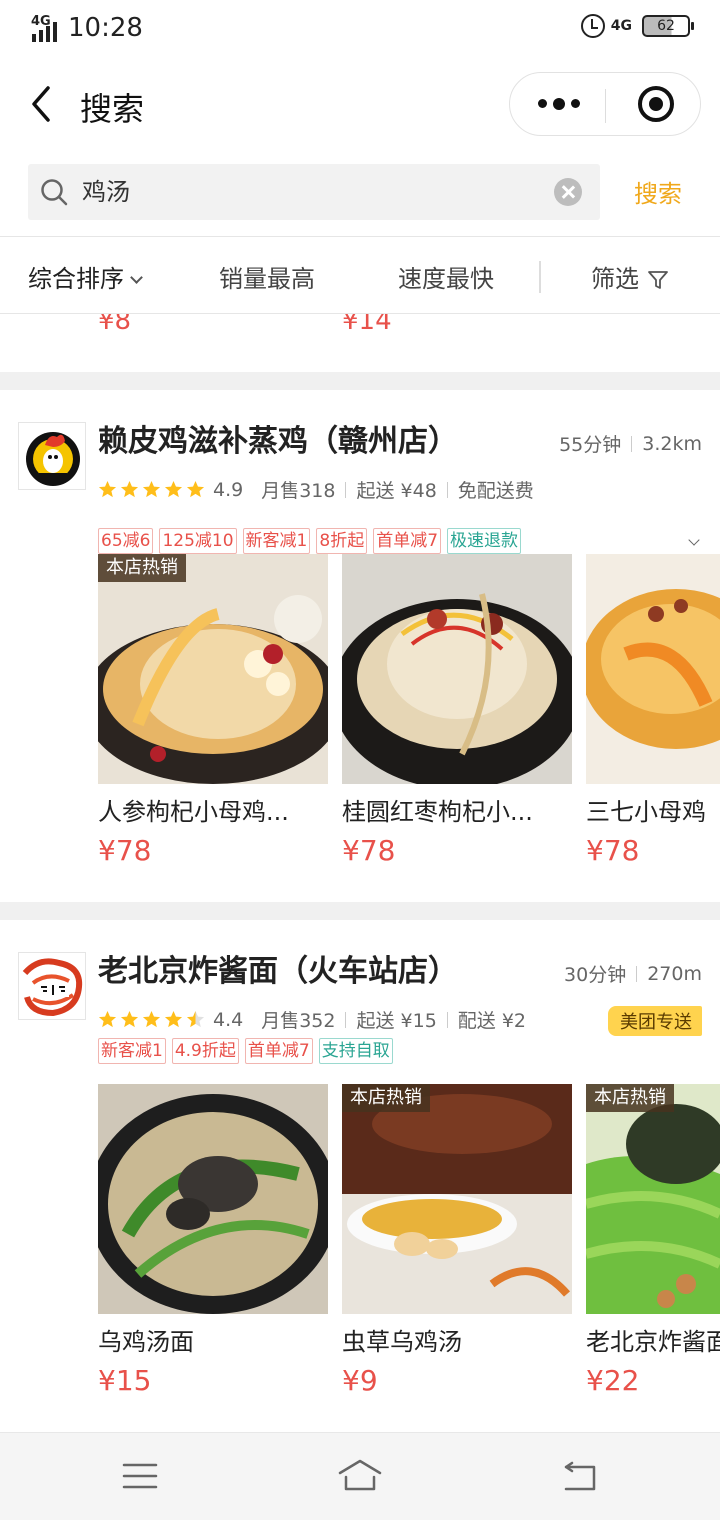  Describe the element at coordinates (367, 325) in the screenshot. I see `dish-price: ¥14` at that location.